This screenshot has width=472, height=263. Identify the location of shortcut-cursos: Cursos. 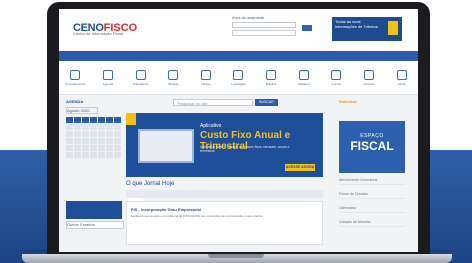
(336, 77).